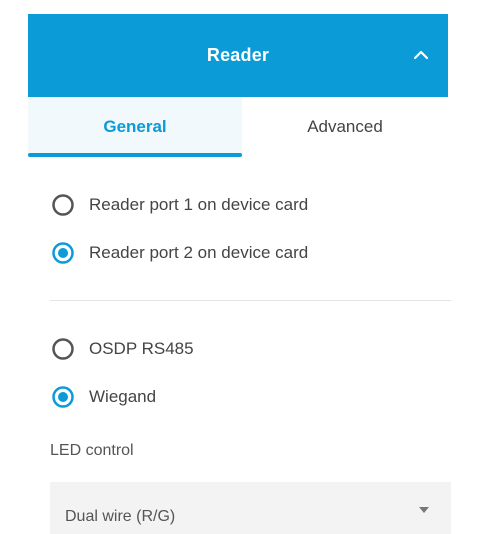  I want to click on radio-reader-port-2: Reader port 2 on device card, so click(180, 253).